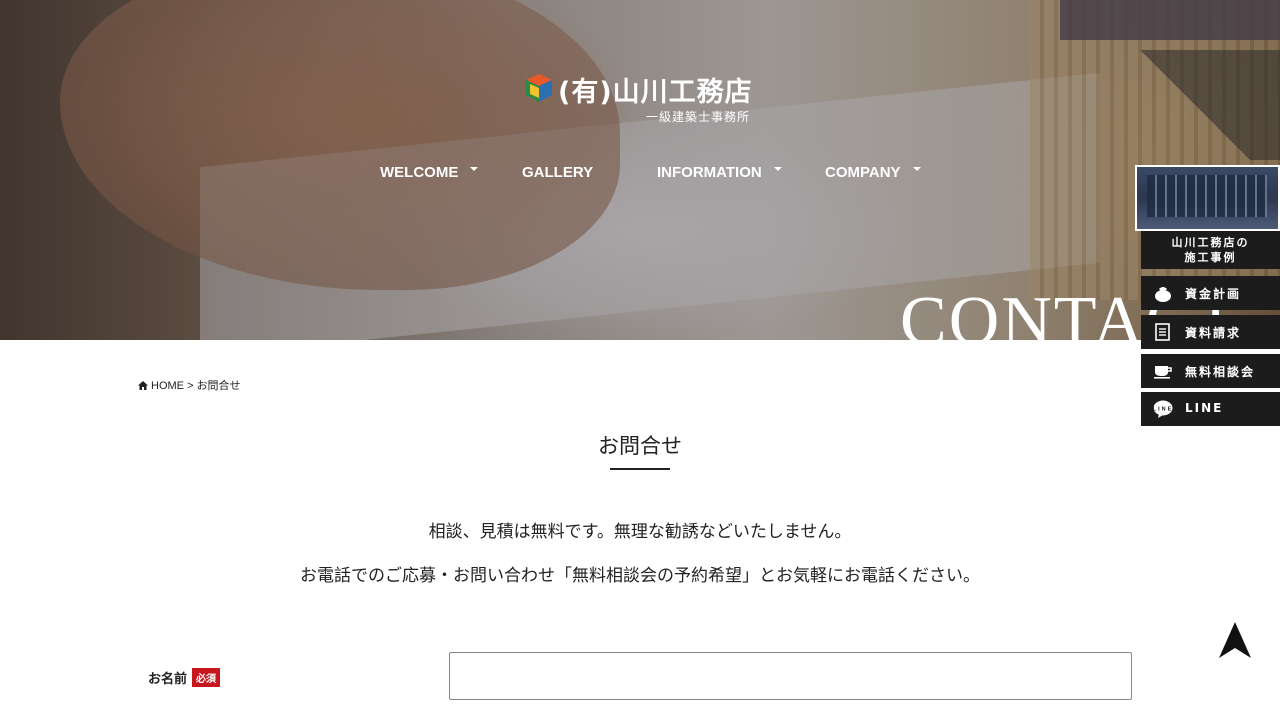  Describe the element at coordinates (143, 385) in the screenshot. I see `home-icon` at that location.